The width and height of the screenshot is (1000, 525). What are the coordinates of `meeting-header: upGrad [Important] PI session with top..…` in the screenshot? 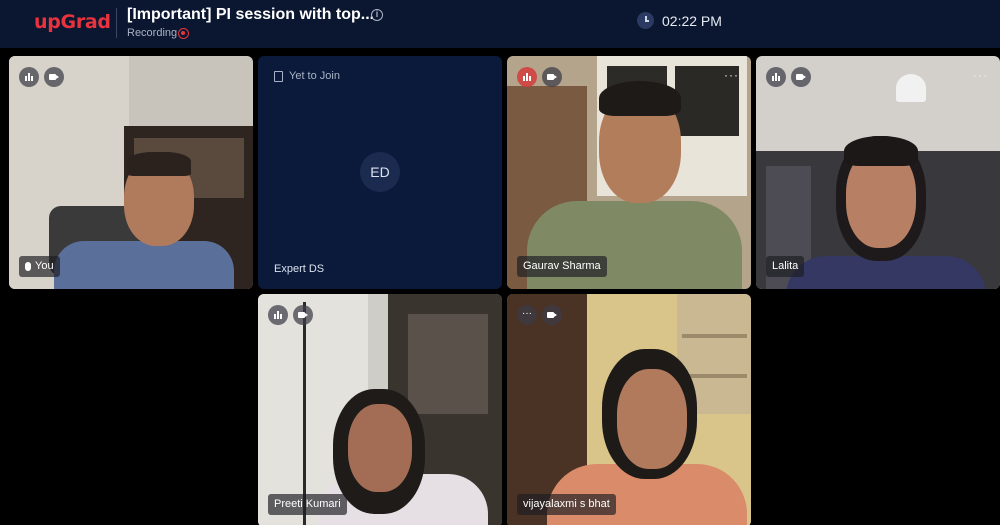 It's located at (500, 24).